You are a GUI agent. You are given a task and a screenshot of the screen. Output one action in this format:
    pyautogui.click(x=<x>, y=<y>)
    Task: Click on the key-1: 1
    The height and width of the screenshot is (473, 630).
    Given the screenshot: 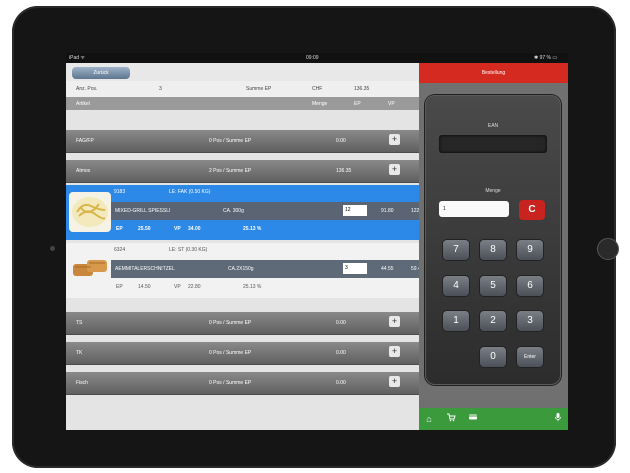 What is the action you would take?
    pyautogui.click(x=456, y=321)
    